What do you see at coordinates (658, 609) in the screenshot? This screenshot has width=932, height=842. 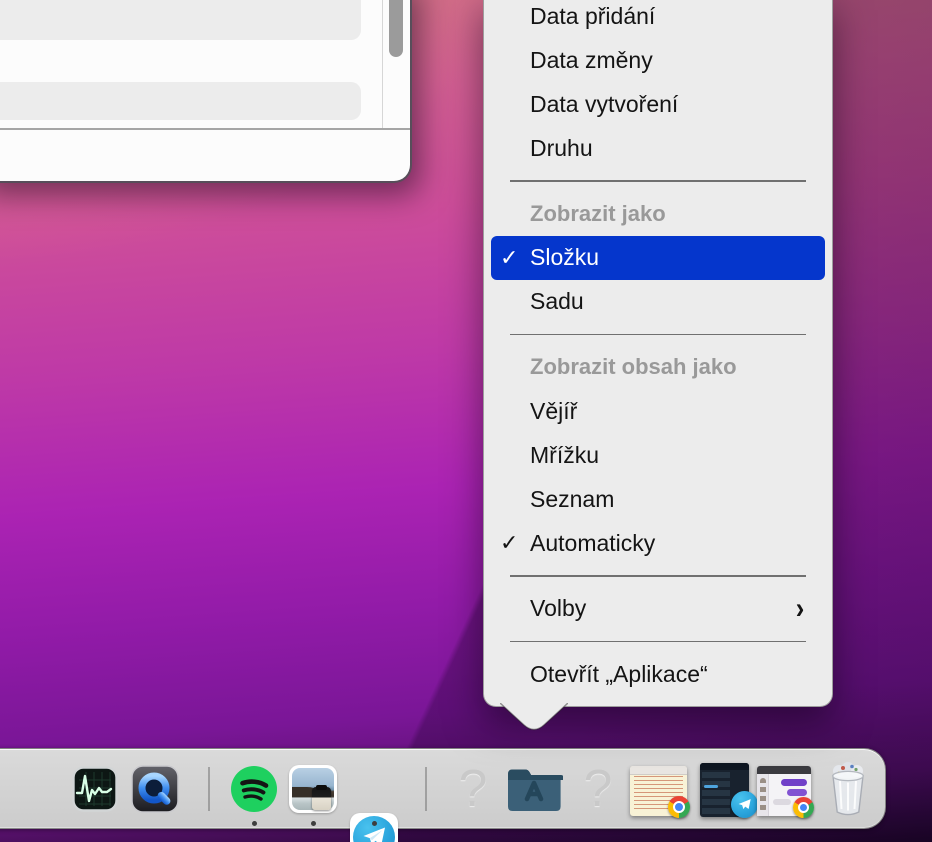 I see `menu-item-volby: Volby ›` at bounding box center [658, 609].